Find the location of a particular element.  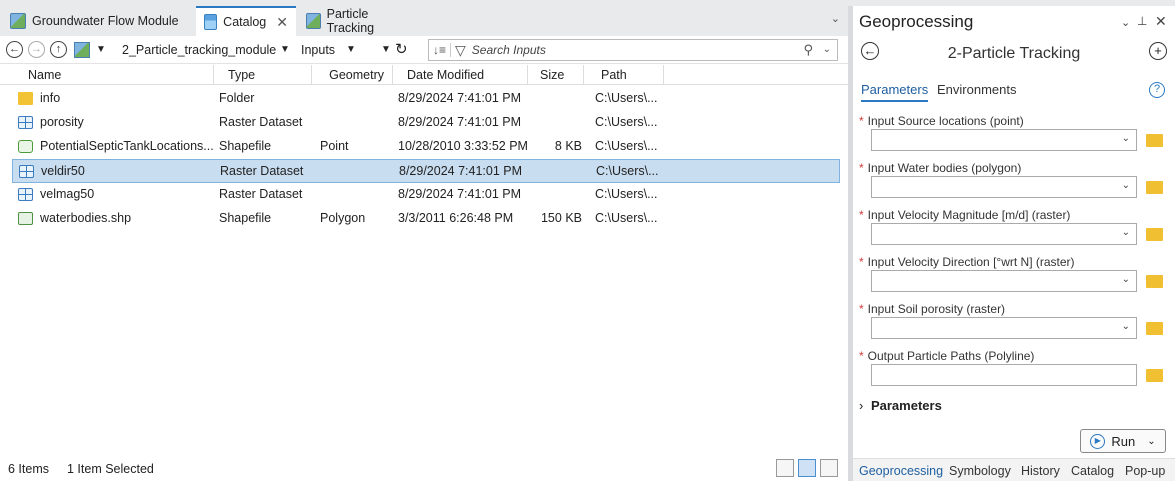

tab-groundwater-flow-module: Groundwater Flow Module is located at coordinates (97, 21).